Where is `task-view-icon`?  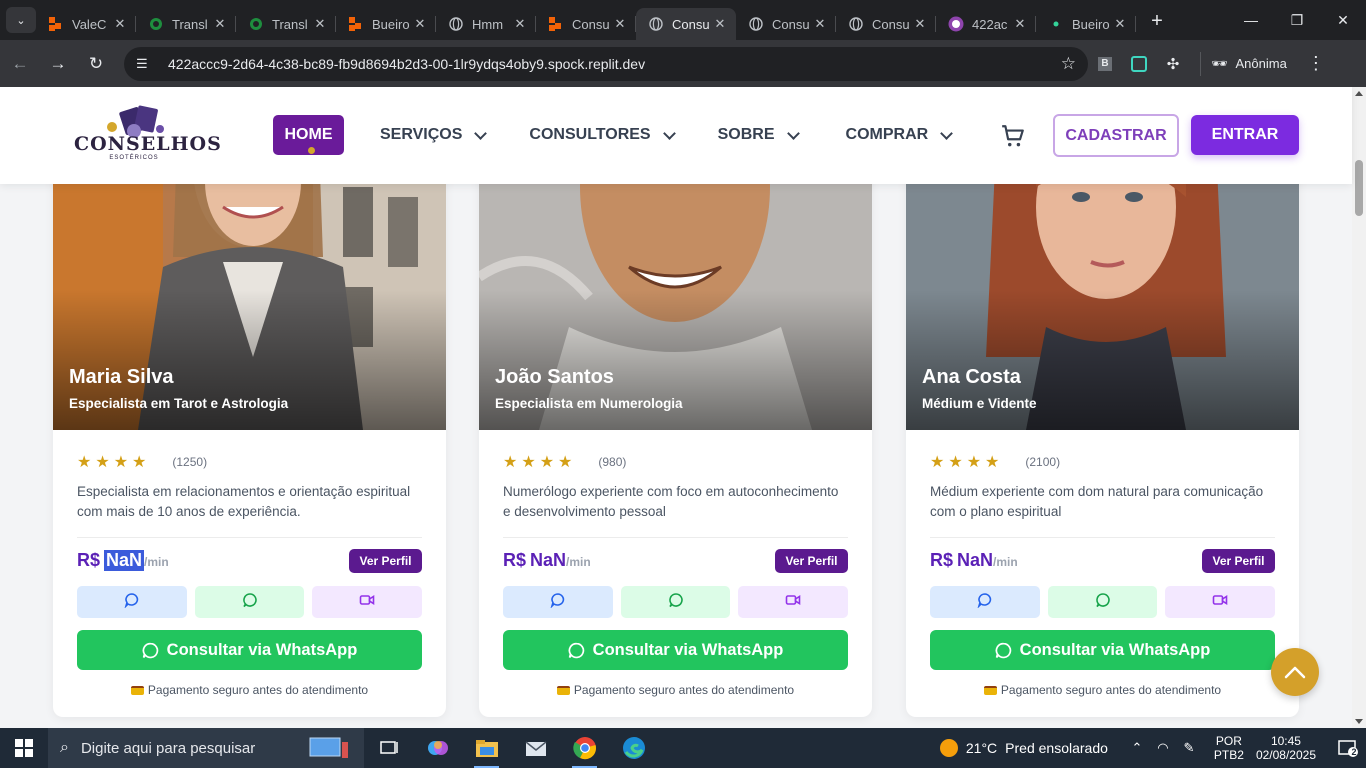
task-view-icon is located at coordinates (388, 748).